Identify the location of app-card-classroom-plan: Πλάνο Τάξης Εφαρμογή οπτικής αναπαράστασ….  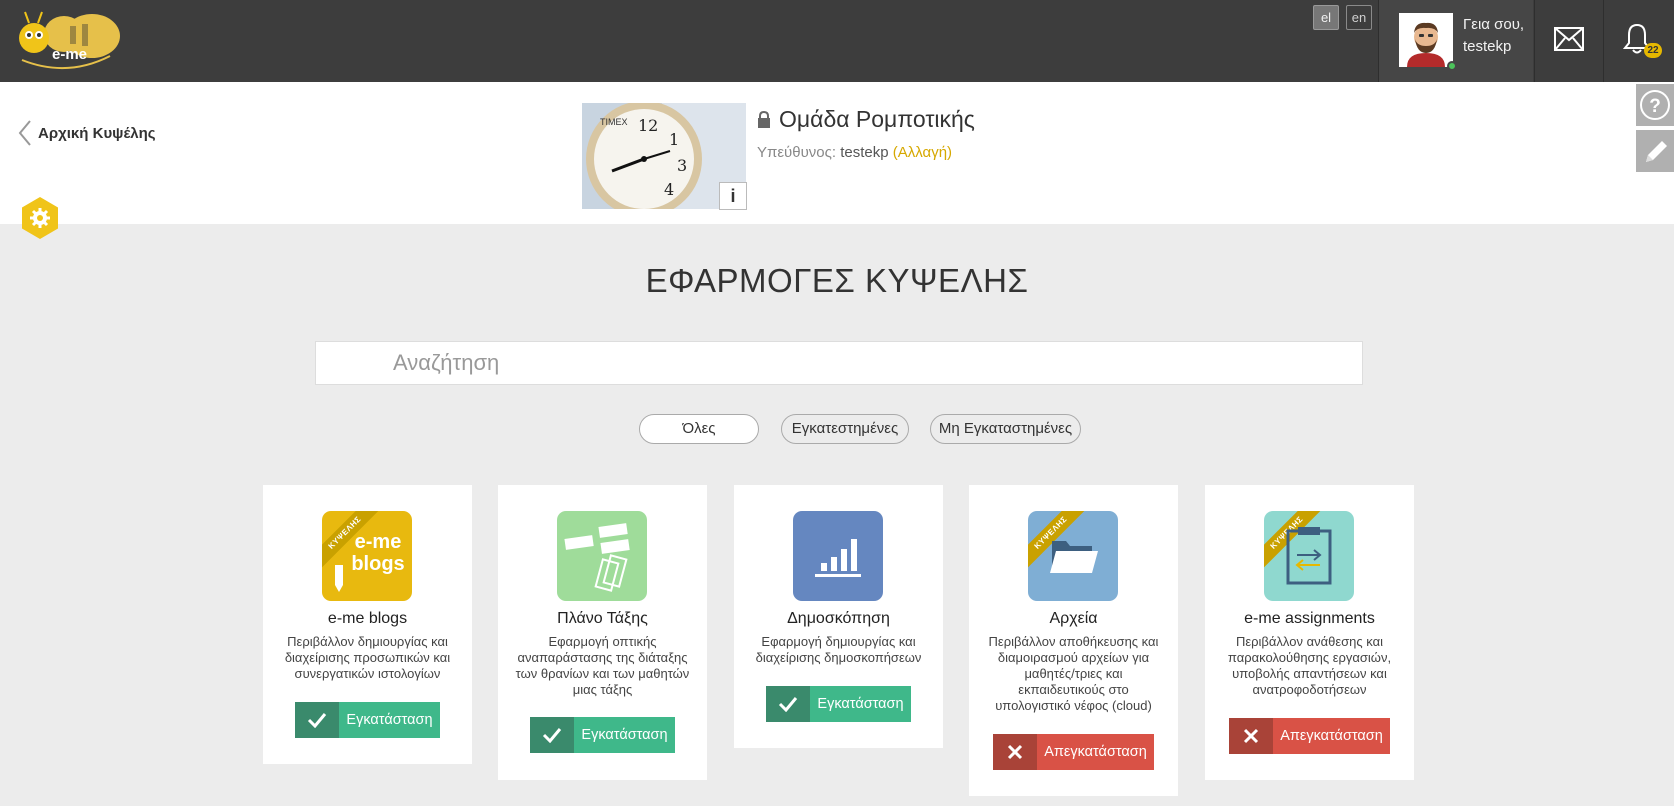
(602, 632).